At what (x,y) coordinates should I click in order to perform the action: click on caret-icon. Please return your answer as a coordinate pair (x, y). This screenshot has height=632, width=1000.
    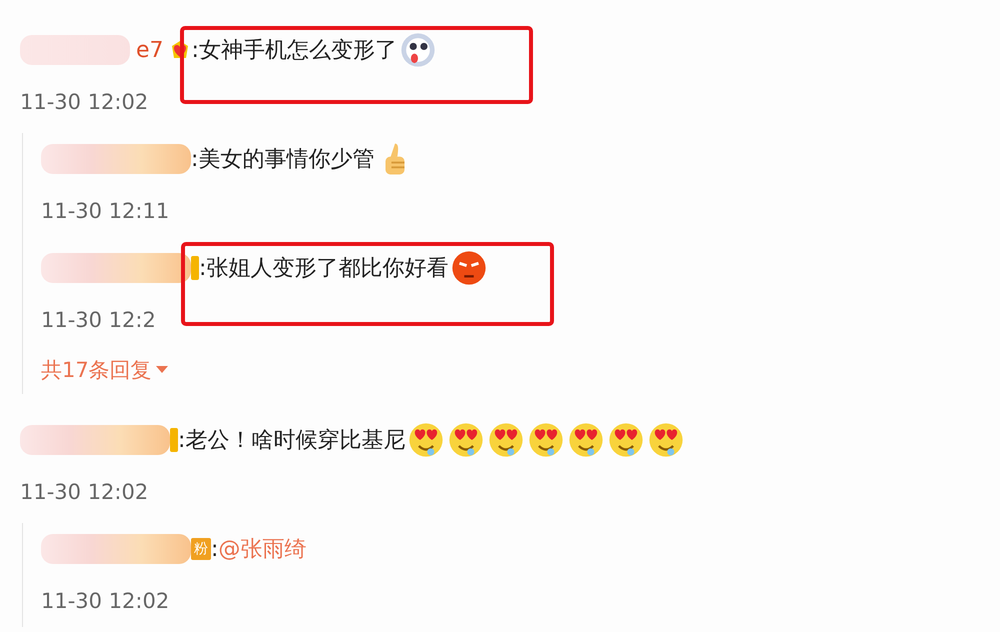
    Looking at the image, I should click on (162, 370).